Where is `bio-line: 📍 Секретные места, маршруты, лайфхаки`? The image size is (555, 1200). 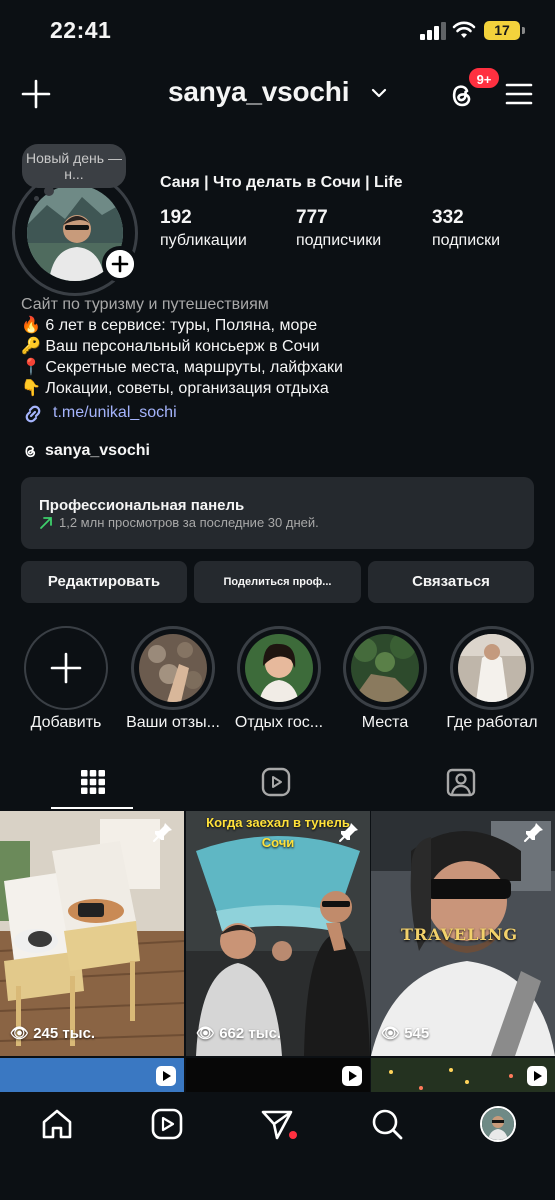 bio-line: 📍 Секретные места, маршруты, лайфхаки is located at coordinates (182, 367).